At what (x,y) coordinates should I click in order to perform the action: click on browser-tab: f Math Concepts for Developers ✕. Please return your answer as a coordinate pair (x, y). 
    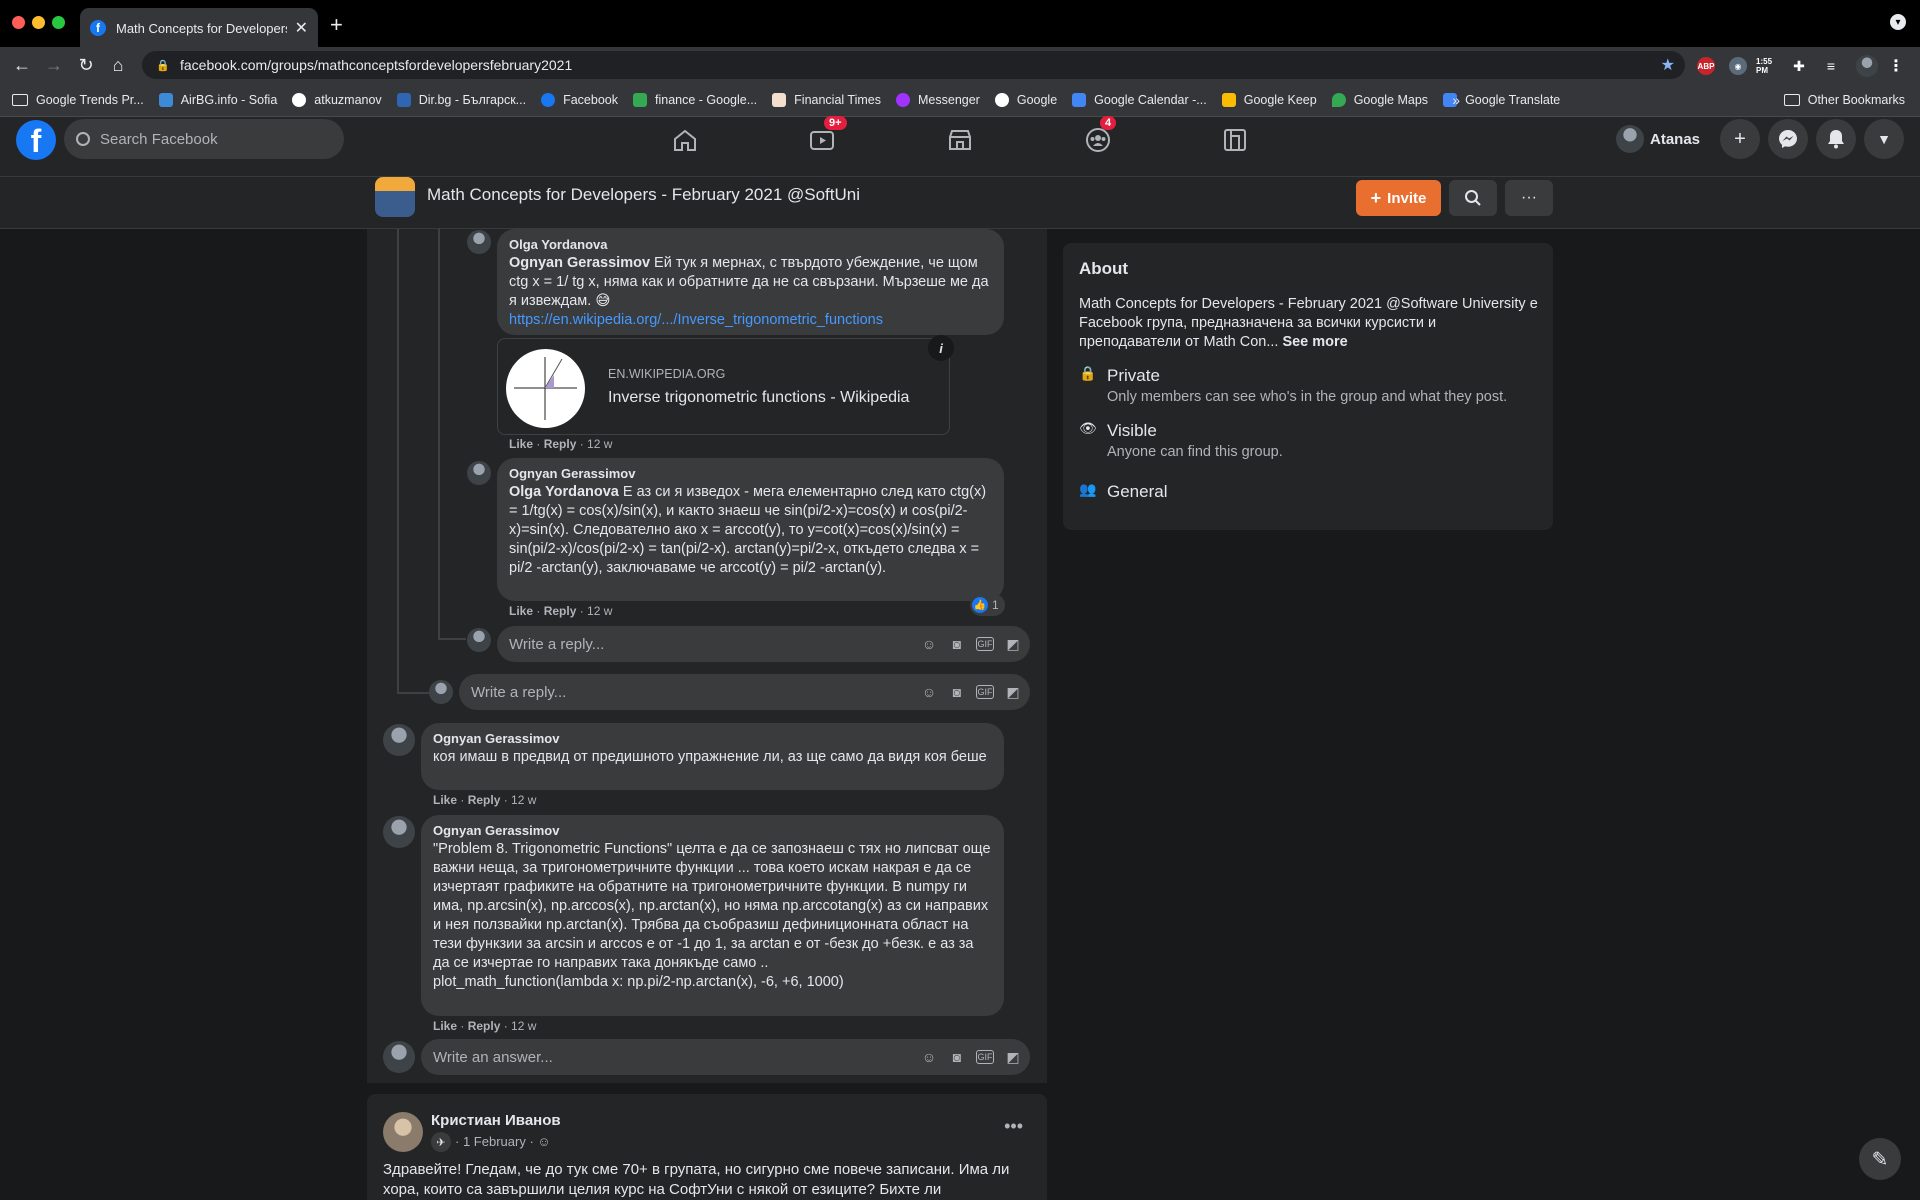
    Looking at the image, I should click on (199, 28).